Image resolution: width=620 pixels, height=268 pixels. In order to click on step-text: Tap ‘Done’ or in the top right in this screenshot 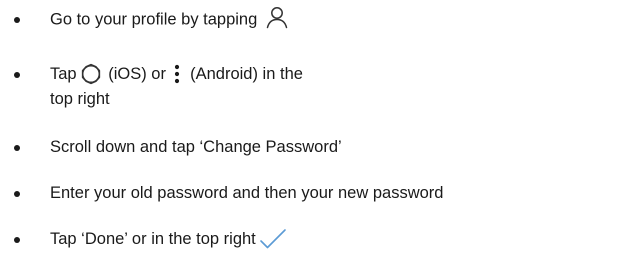, I will do `click(168, 239)`.